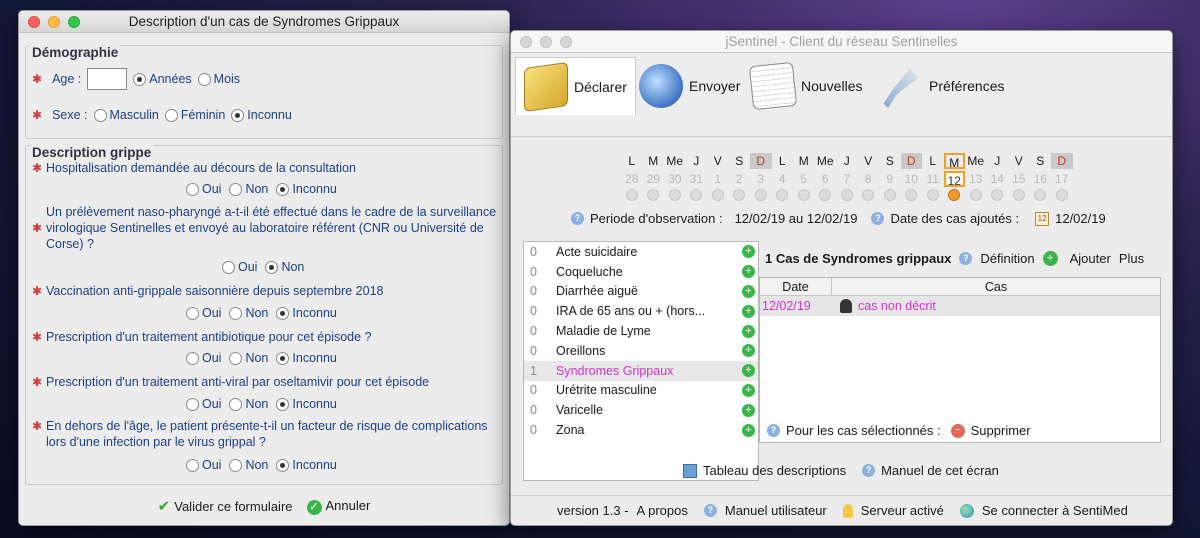 This screenshot has height=538, width=1200. Describe the element at coordinates (826, 179) in the screenshot. I see `calendar-date: 6` at that location.